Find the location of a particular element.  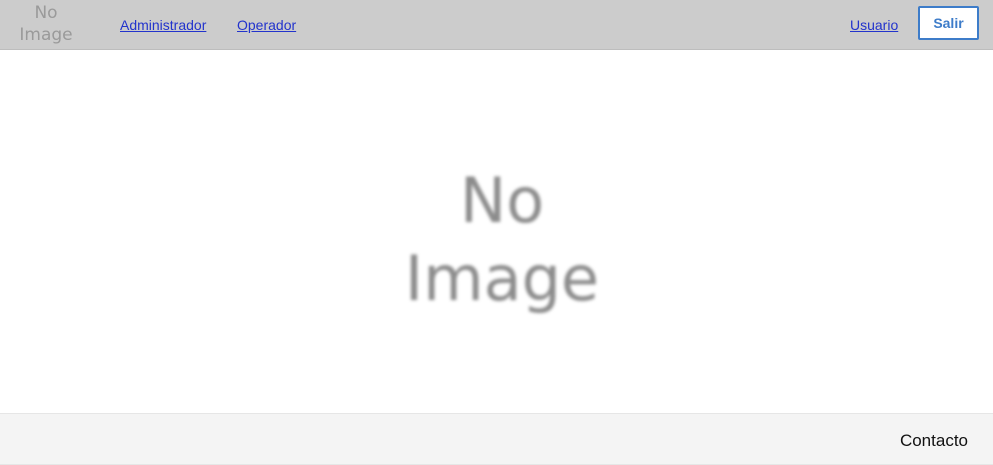

nav-link-administrador: Administrador is located at coordinates (163, 25).